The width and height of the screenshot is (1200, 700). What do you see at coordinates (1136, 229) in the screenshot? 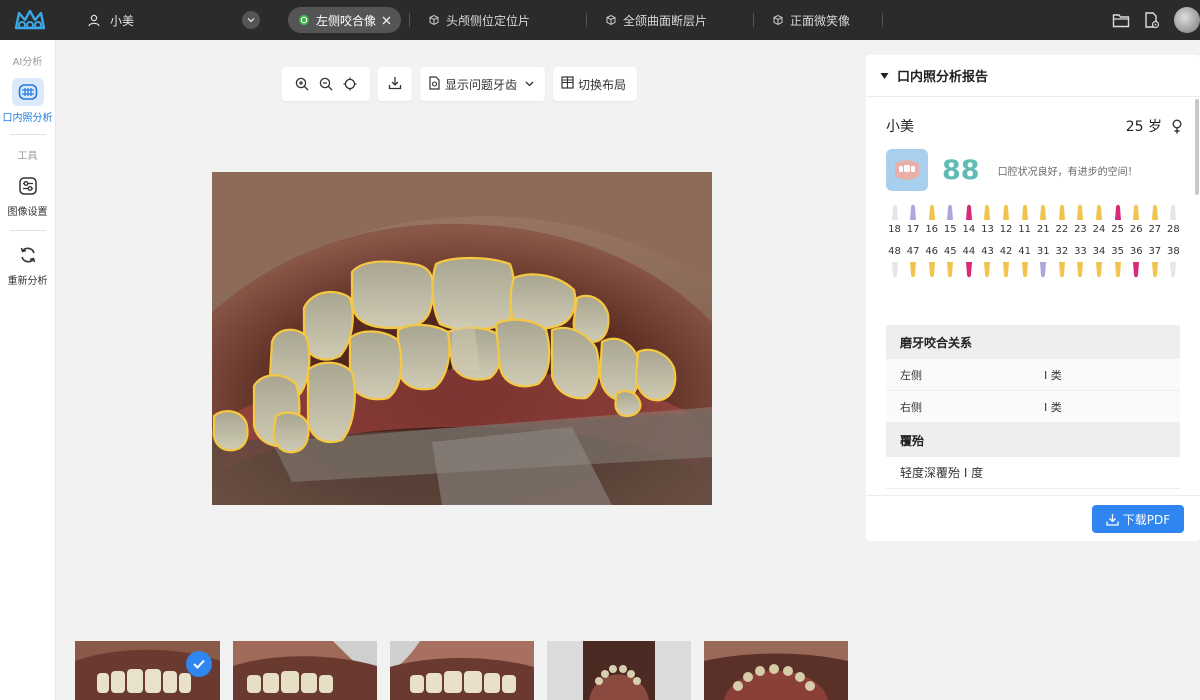
I see `tooth-number: 26` at bounding box center [1136, 229].